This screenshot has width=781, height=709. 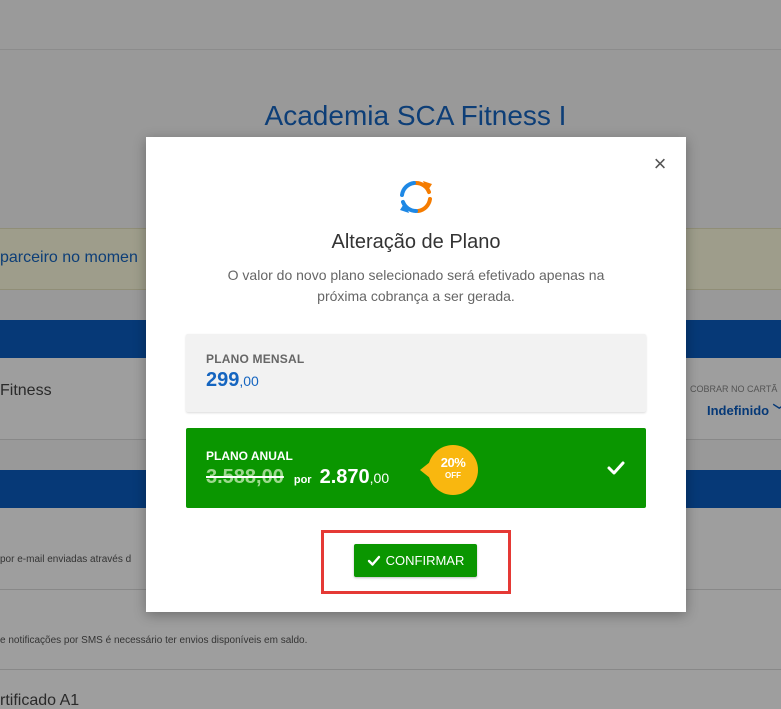 What do you see at coordinates (302, 480) in the screenshot?
I see `plan-anual-por: por` at bounding box center [302, 480].